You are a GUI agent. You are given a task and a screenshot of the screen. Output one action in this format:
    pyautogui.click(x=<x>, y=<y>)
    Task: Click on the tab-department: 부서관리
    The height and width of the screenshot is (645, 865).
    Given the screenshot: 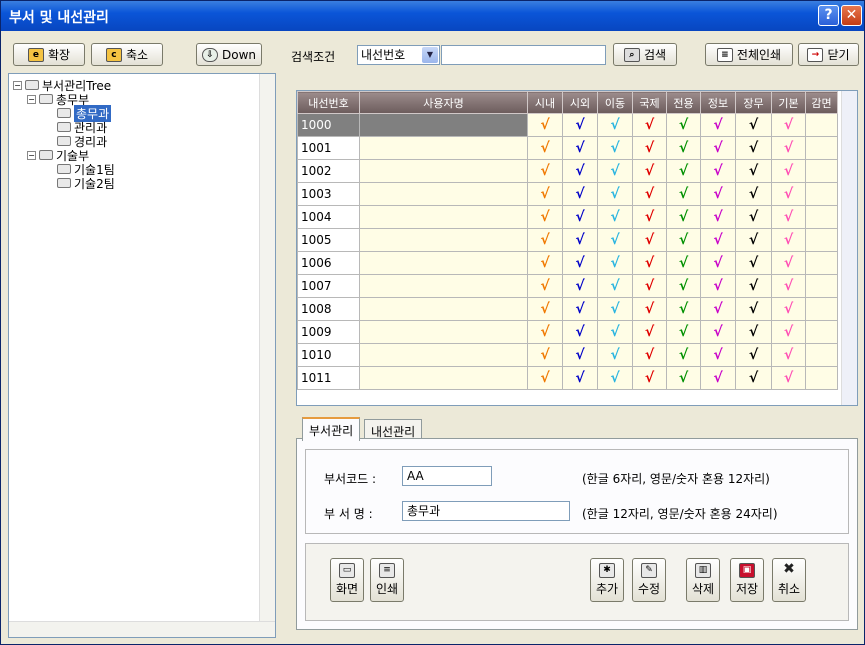 What is the action you would take?
    pyautogui.click(x=331, y=429)
    